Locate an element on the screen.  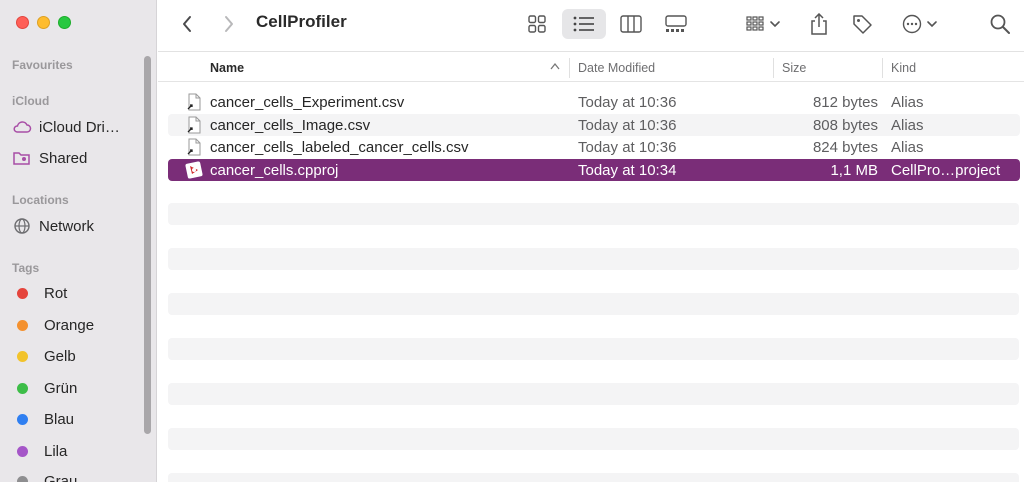
zoom-window-button is located at coordinates (64, 22).